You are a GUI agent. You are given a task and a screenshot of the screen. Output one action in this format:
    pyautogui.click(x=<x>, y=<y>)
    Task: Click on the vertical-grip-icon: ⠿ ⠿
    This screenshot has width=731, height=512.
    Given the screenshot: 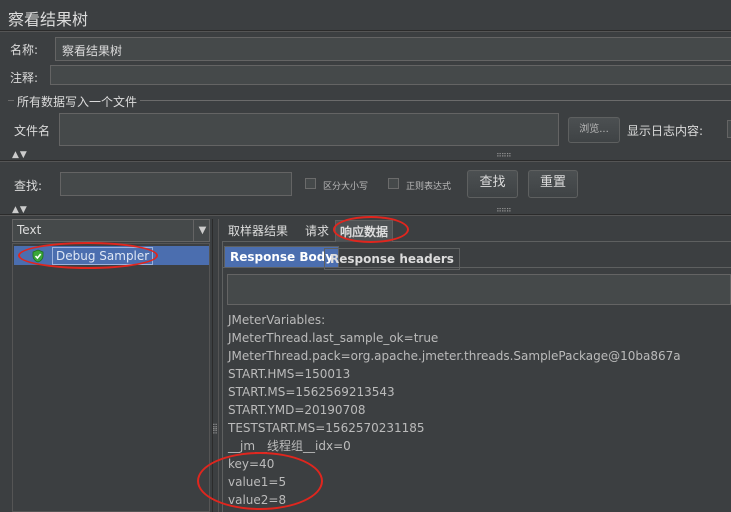 What is the action you would take?
    pyautogui.click(x=215, y=430)
    